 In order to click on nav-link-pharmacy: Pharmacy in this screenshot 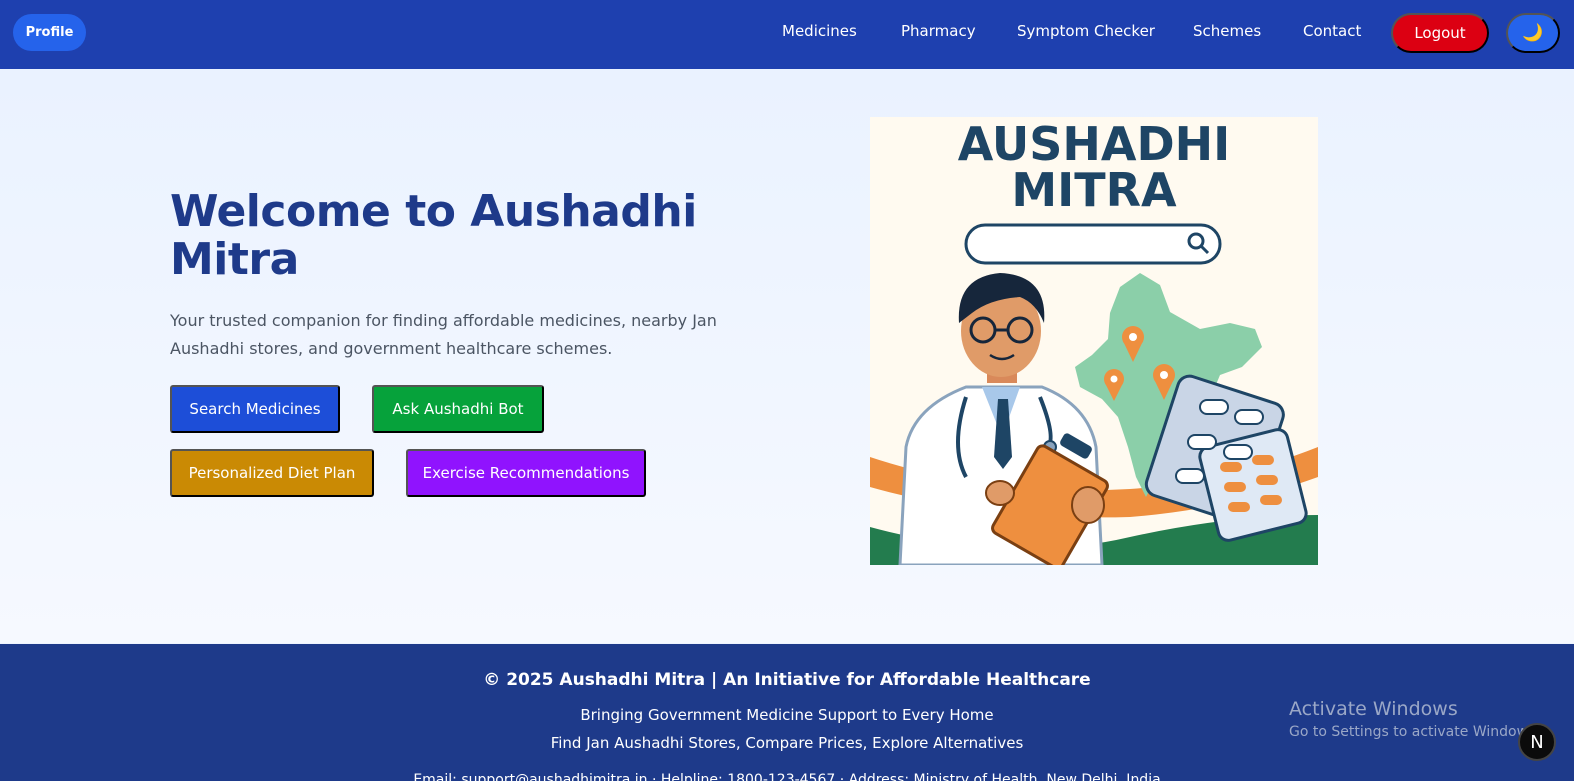, I will do `click(938, 31)`.